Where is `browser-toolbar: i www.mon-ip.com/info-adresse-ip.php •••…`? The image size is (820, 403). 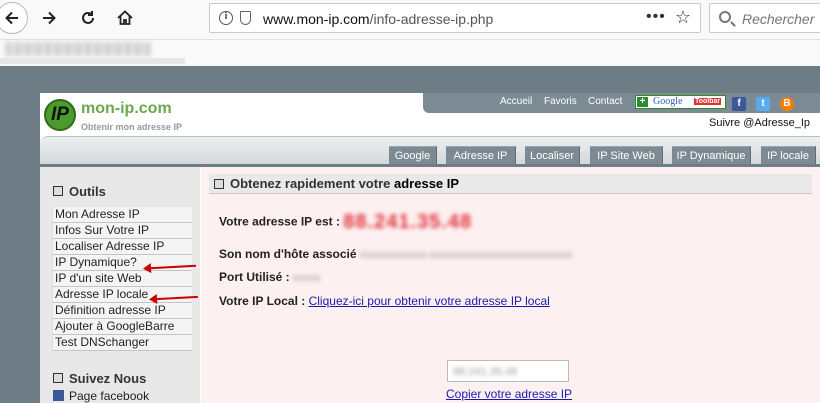
browser-toolbar: i www.mon-ip.com/info-adresse-ip.php •••… is located at coordinates (410, 20).